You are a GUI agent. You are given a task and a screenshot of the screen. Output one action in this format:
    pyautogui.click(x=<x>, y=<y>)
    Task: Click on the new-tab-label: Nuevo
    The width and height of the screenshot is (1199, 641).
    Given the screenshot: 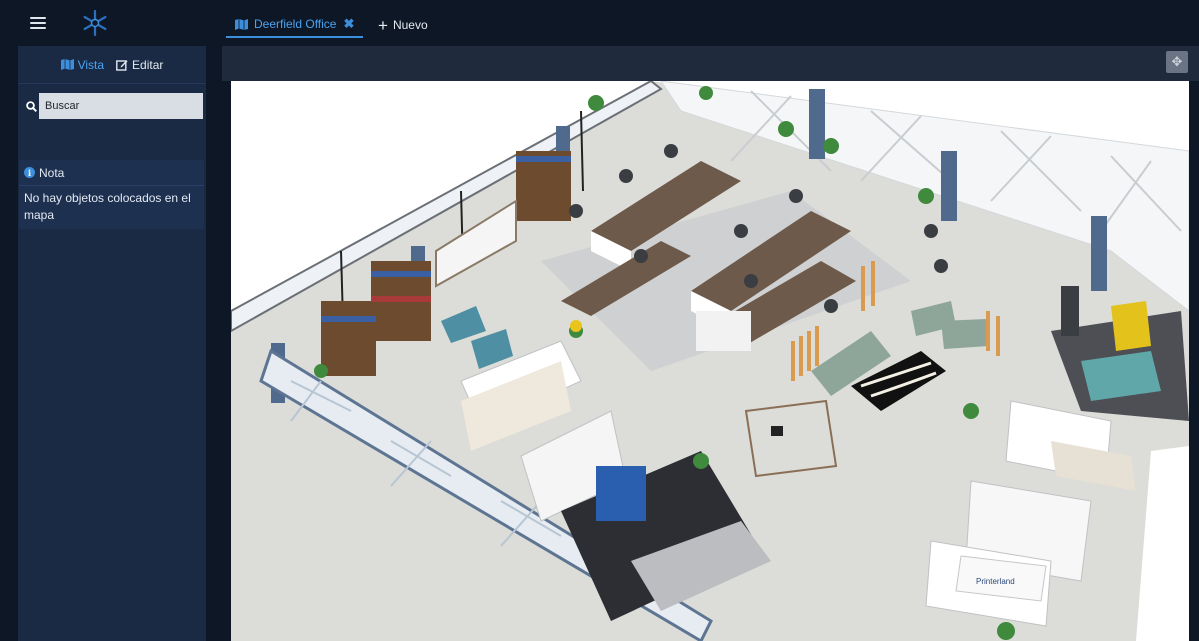 What is the action you would take?
    pyautogui.click(x=410, y=25)
    